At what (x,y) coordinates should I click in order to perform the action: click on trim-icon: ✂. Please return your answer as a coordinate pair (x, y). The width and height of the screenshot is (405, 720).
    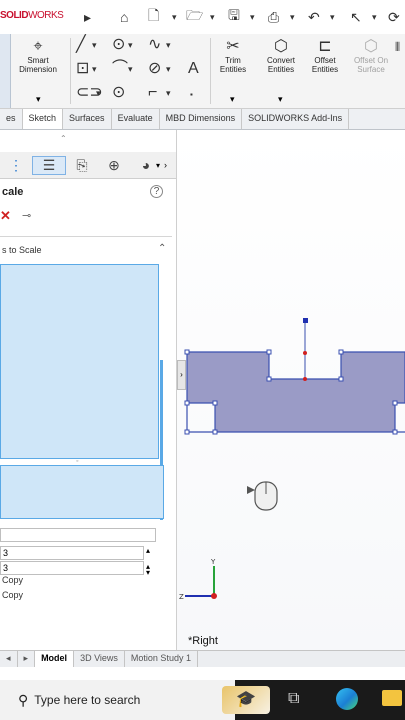
    Looking at the image, I should click on (233, 46).